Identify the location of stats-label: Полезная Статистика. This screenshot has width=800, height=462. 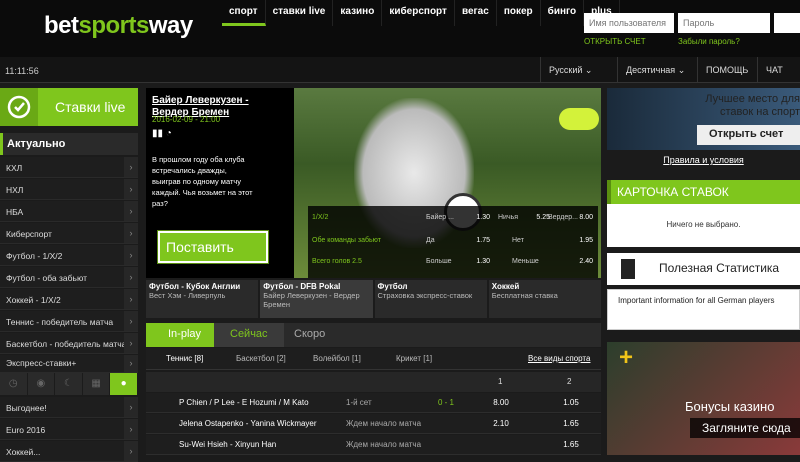
(719, 268).